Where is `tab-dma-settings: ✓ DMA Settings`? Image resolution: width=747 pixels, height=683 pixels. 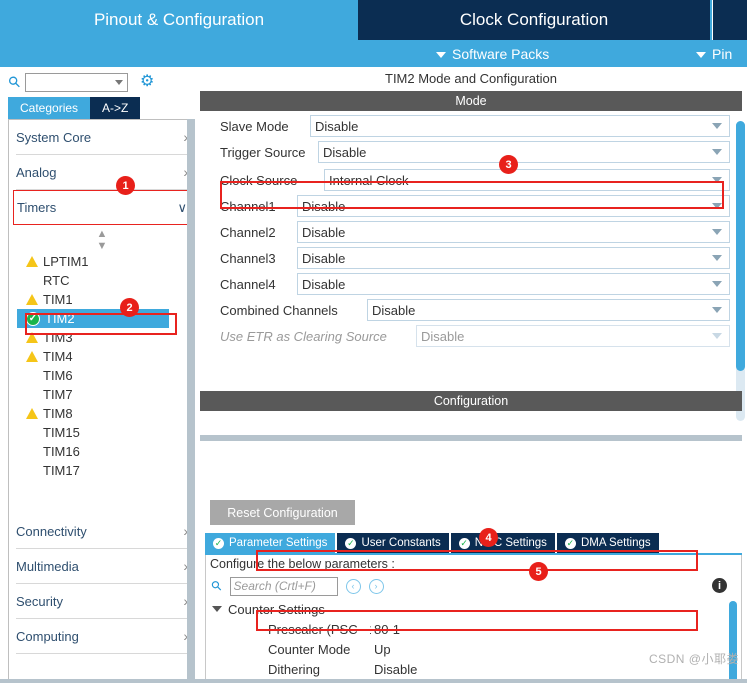 tab-dma-settings: ✓ DMA Settings is located at coordinates (607, 543).